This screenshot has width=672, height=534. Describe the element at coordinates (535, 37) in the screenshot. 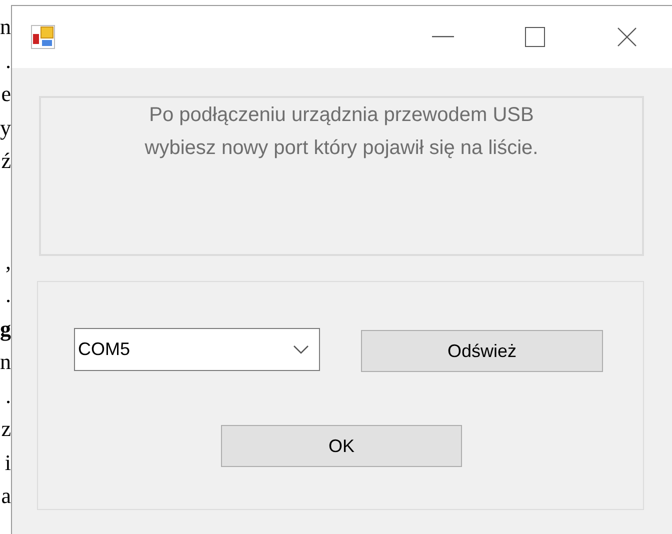

I see `maximize-icon` at that location.